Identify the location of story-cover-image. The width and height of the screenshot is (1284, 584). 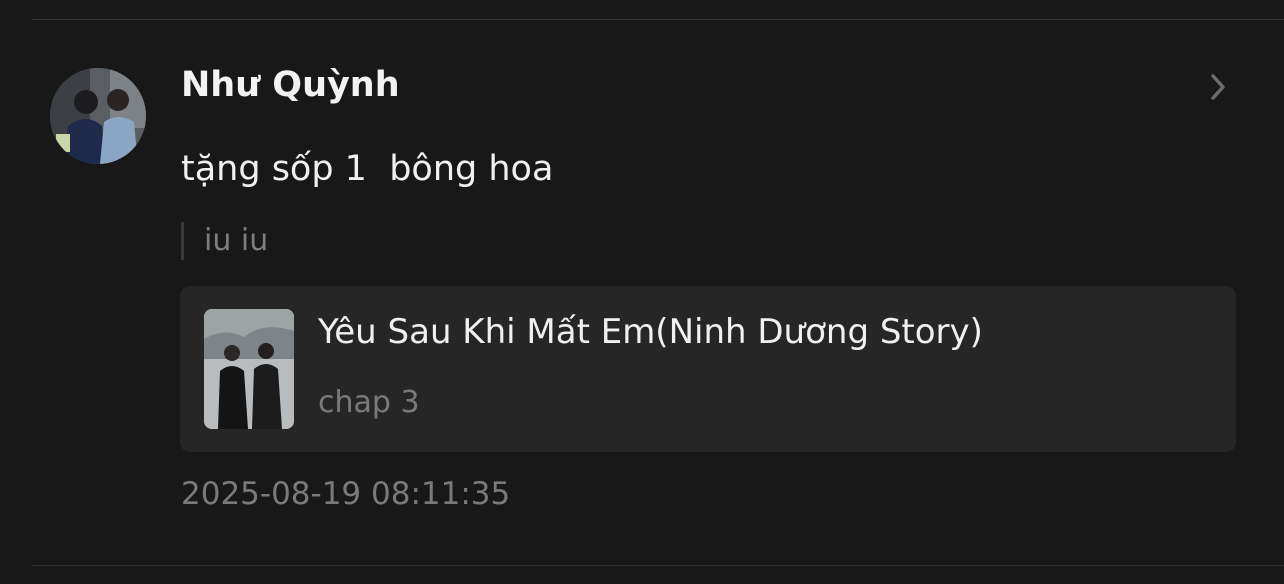
(249, 369).